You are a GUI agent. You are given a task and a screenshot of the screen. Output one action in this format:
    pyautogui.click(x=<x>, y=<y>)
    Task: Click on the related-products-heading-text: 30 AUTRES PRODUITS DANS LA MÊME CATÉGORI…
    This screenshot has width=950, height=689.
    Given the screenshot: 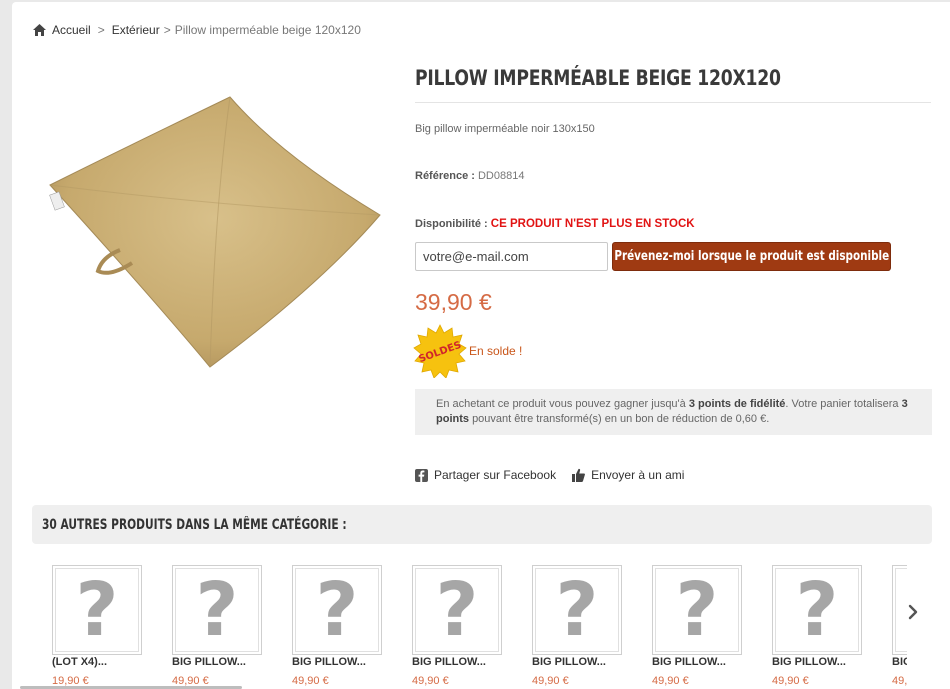 What is the action you would take?
    pyautogui.click(x=194, y=524)
    